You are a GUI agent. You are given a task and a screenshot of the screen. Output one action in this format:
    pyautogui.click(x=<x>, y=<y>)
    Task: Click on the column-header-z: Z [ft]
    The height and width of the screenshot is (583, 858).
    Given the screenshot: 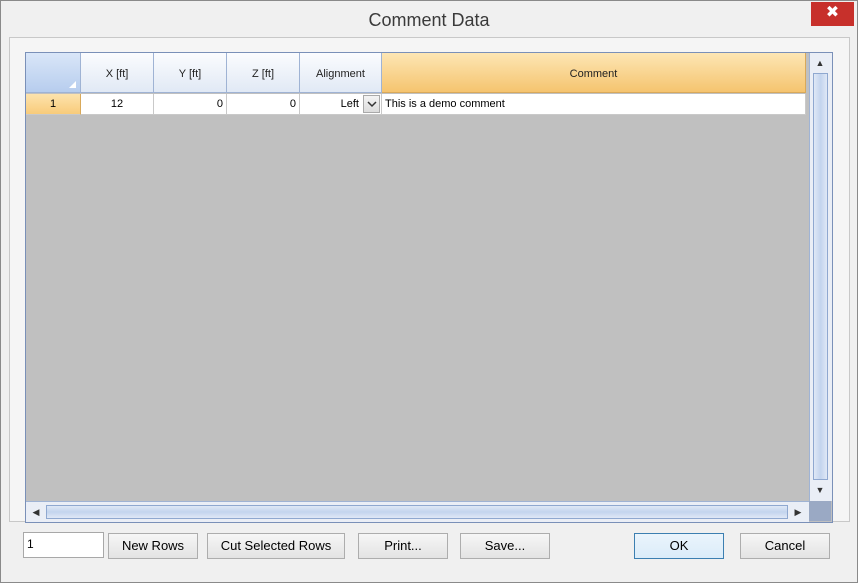 What is the action you would take?
    pyautogui.click(x=263, y=73)
    